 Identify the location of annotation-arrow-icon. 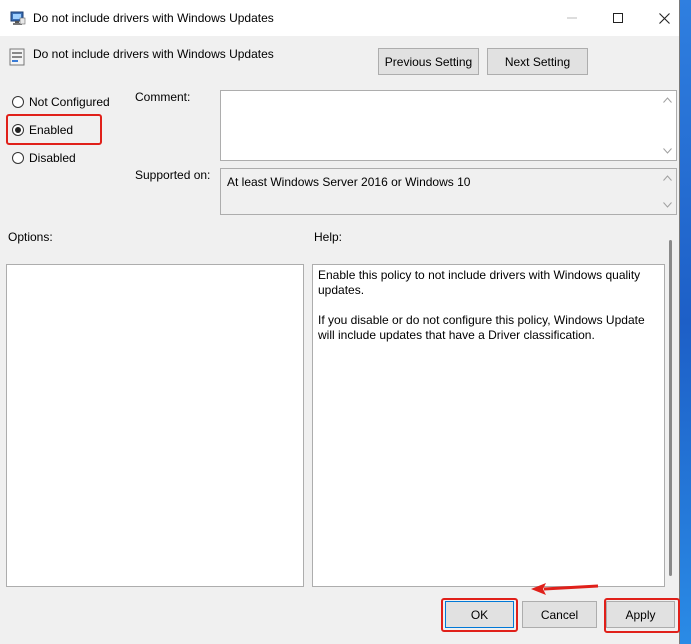
(565, 589).